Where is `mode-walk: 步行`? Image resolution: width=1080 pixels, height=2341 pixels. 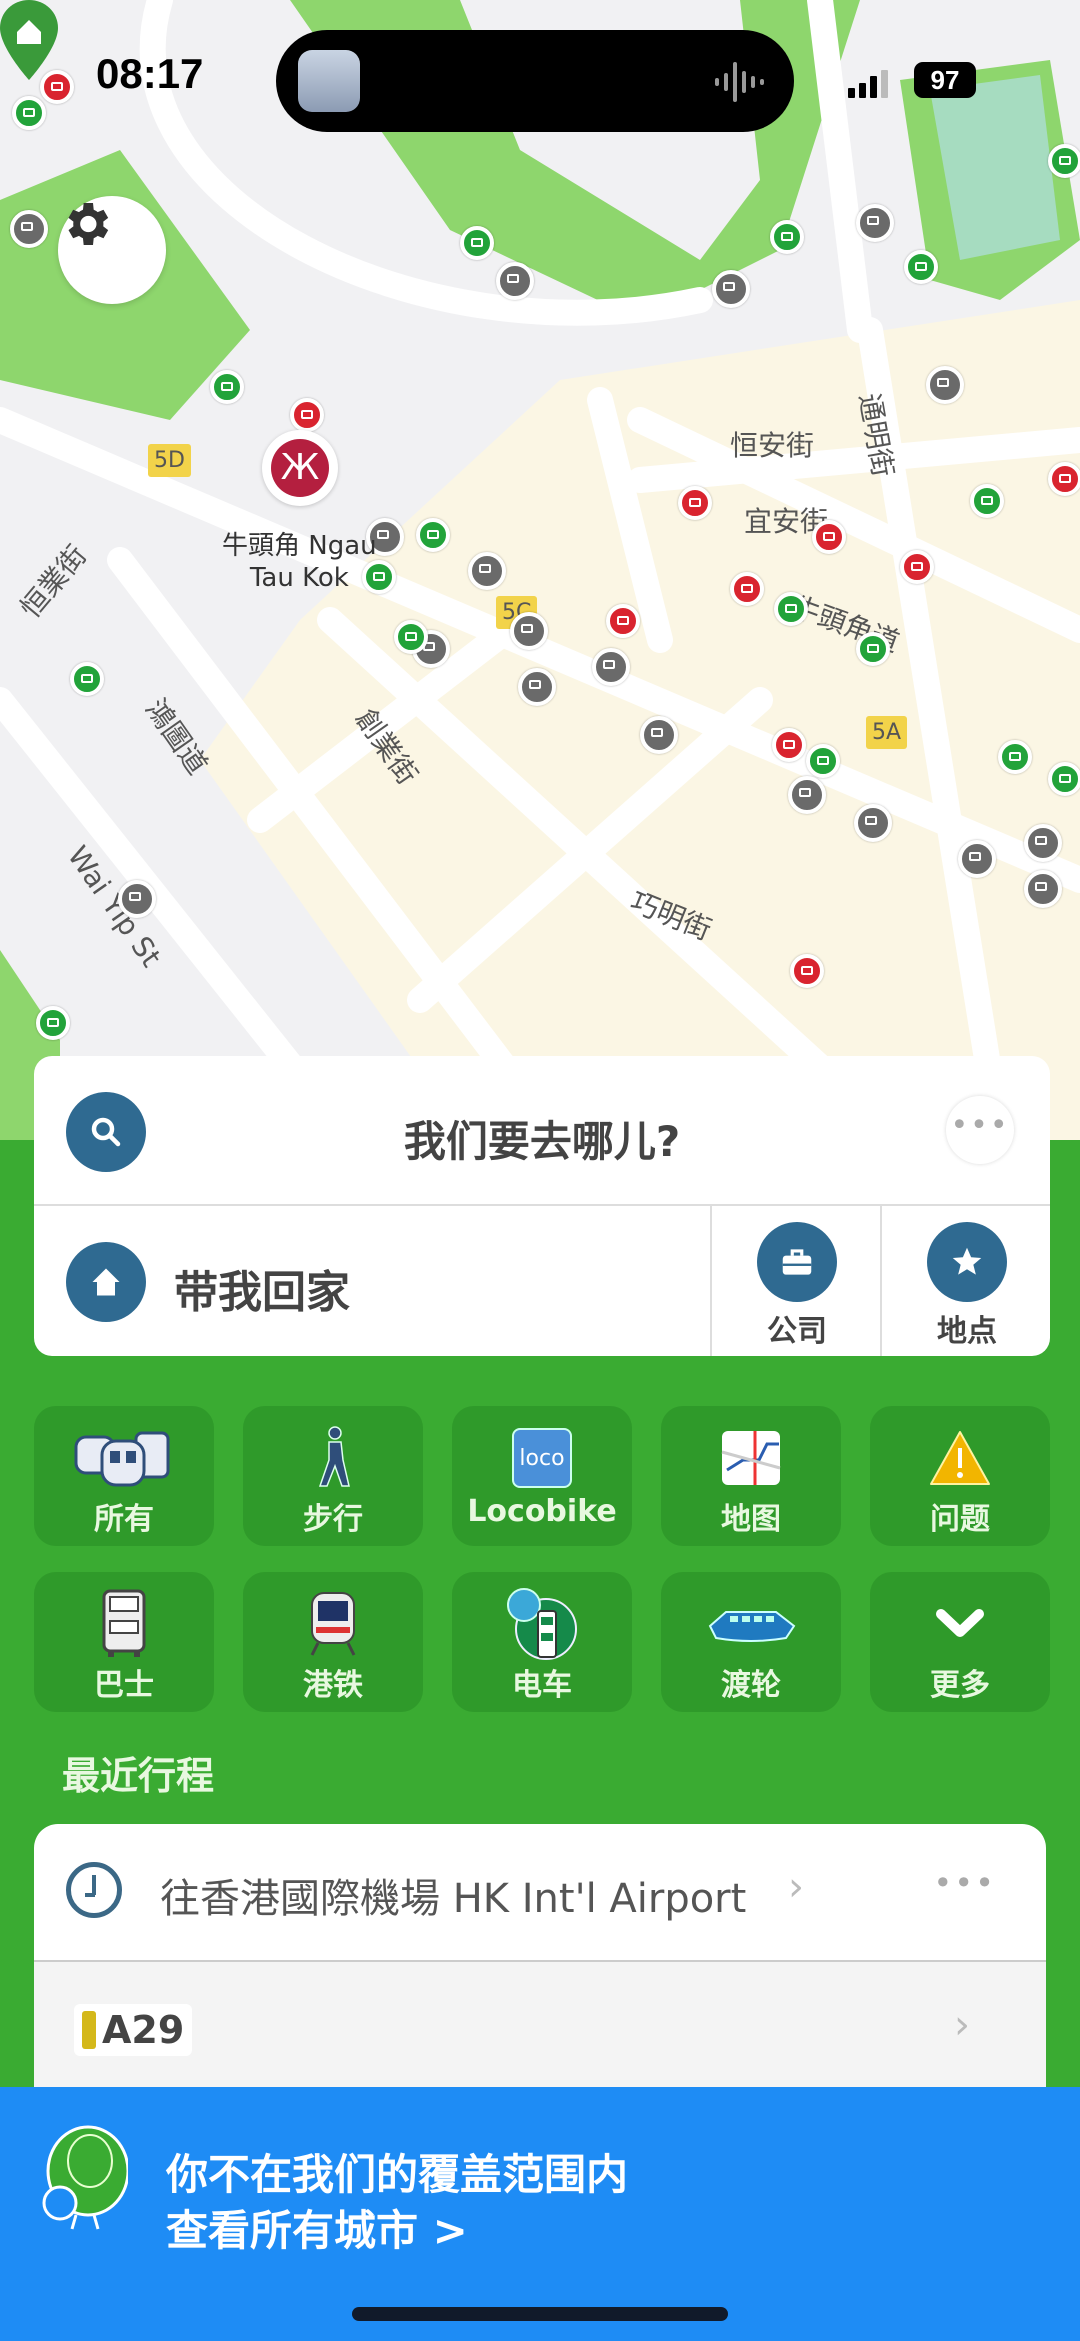
mode-walk: 步行 is located at coordinates (333, 1476).